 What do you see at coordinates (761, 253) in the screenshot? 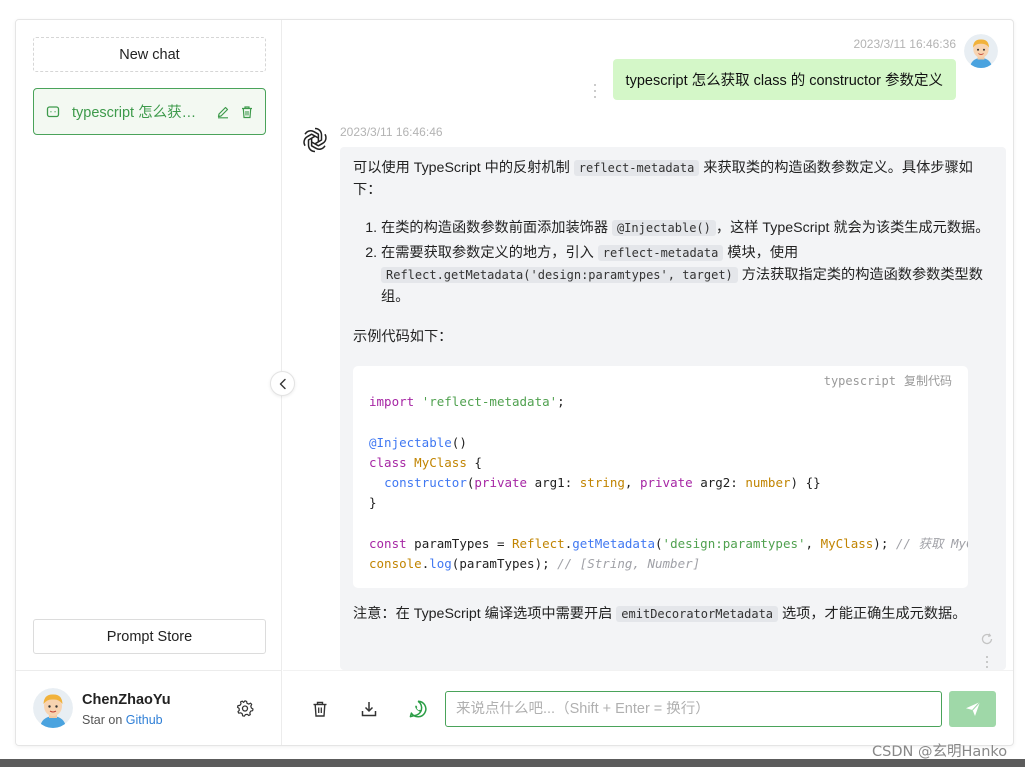
I see `step-text: 模块，使用` at bounding box center [761, 253].